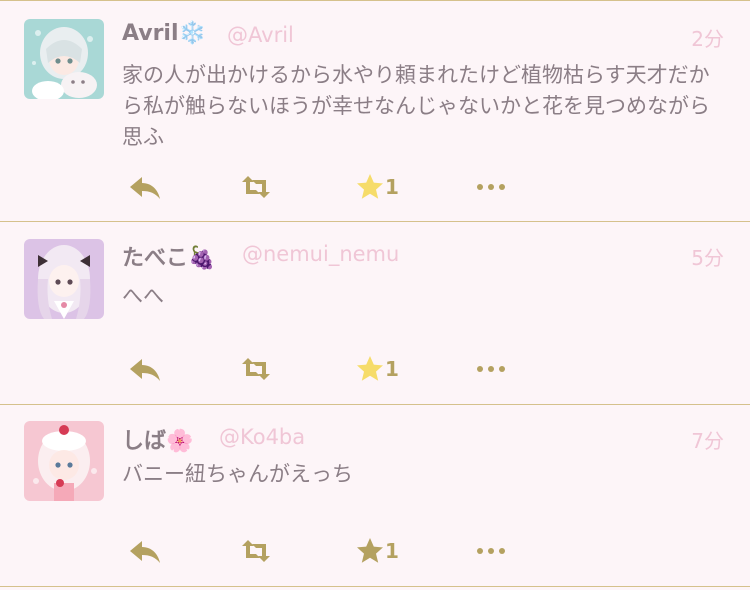 This screenshot has height=590, width=750. Describe the element at coordinates (164, 33) in the screenshot. I see `user-name: Avril❄️` at that location.